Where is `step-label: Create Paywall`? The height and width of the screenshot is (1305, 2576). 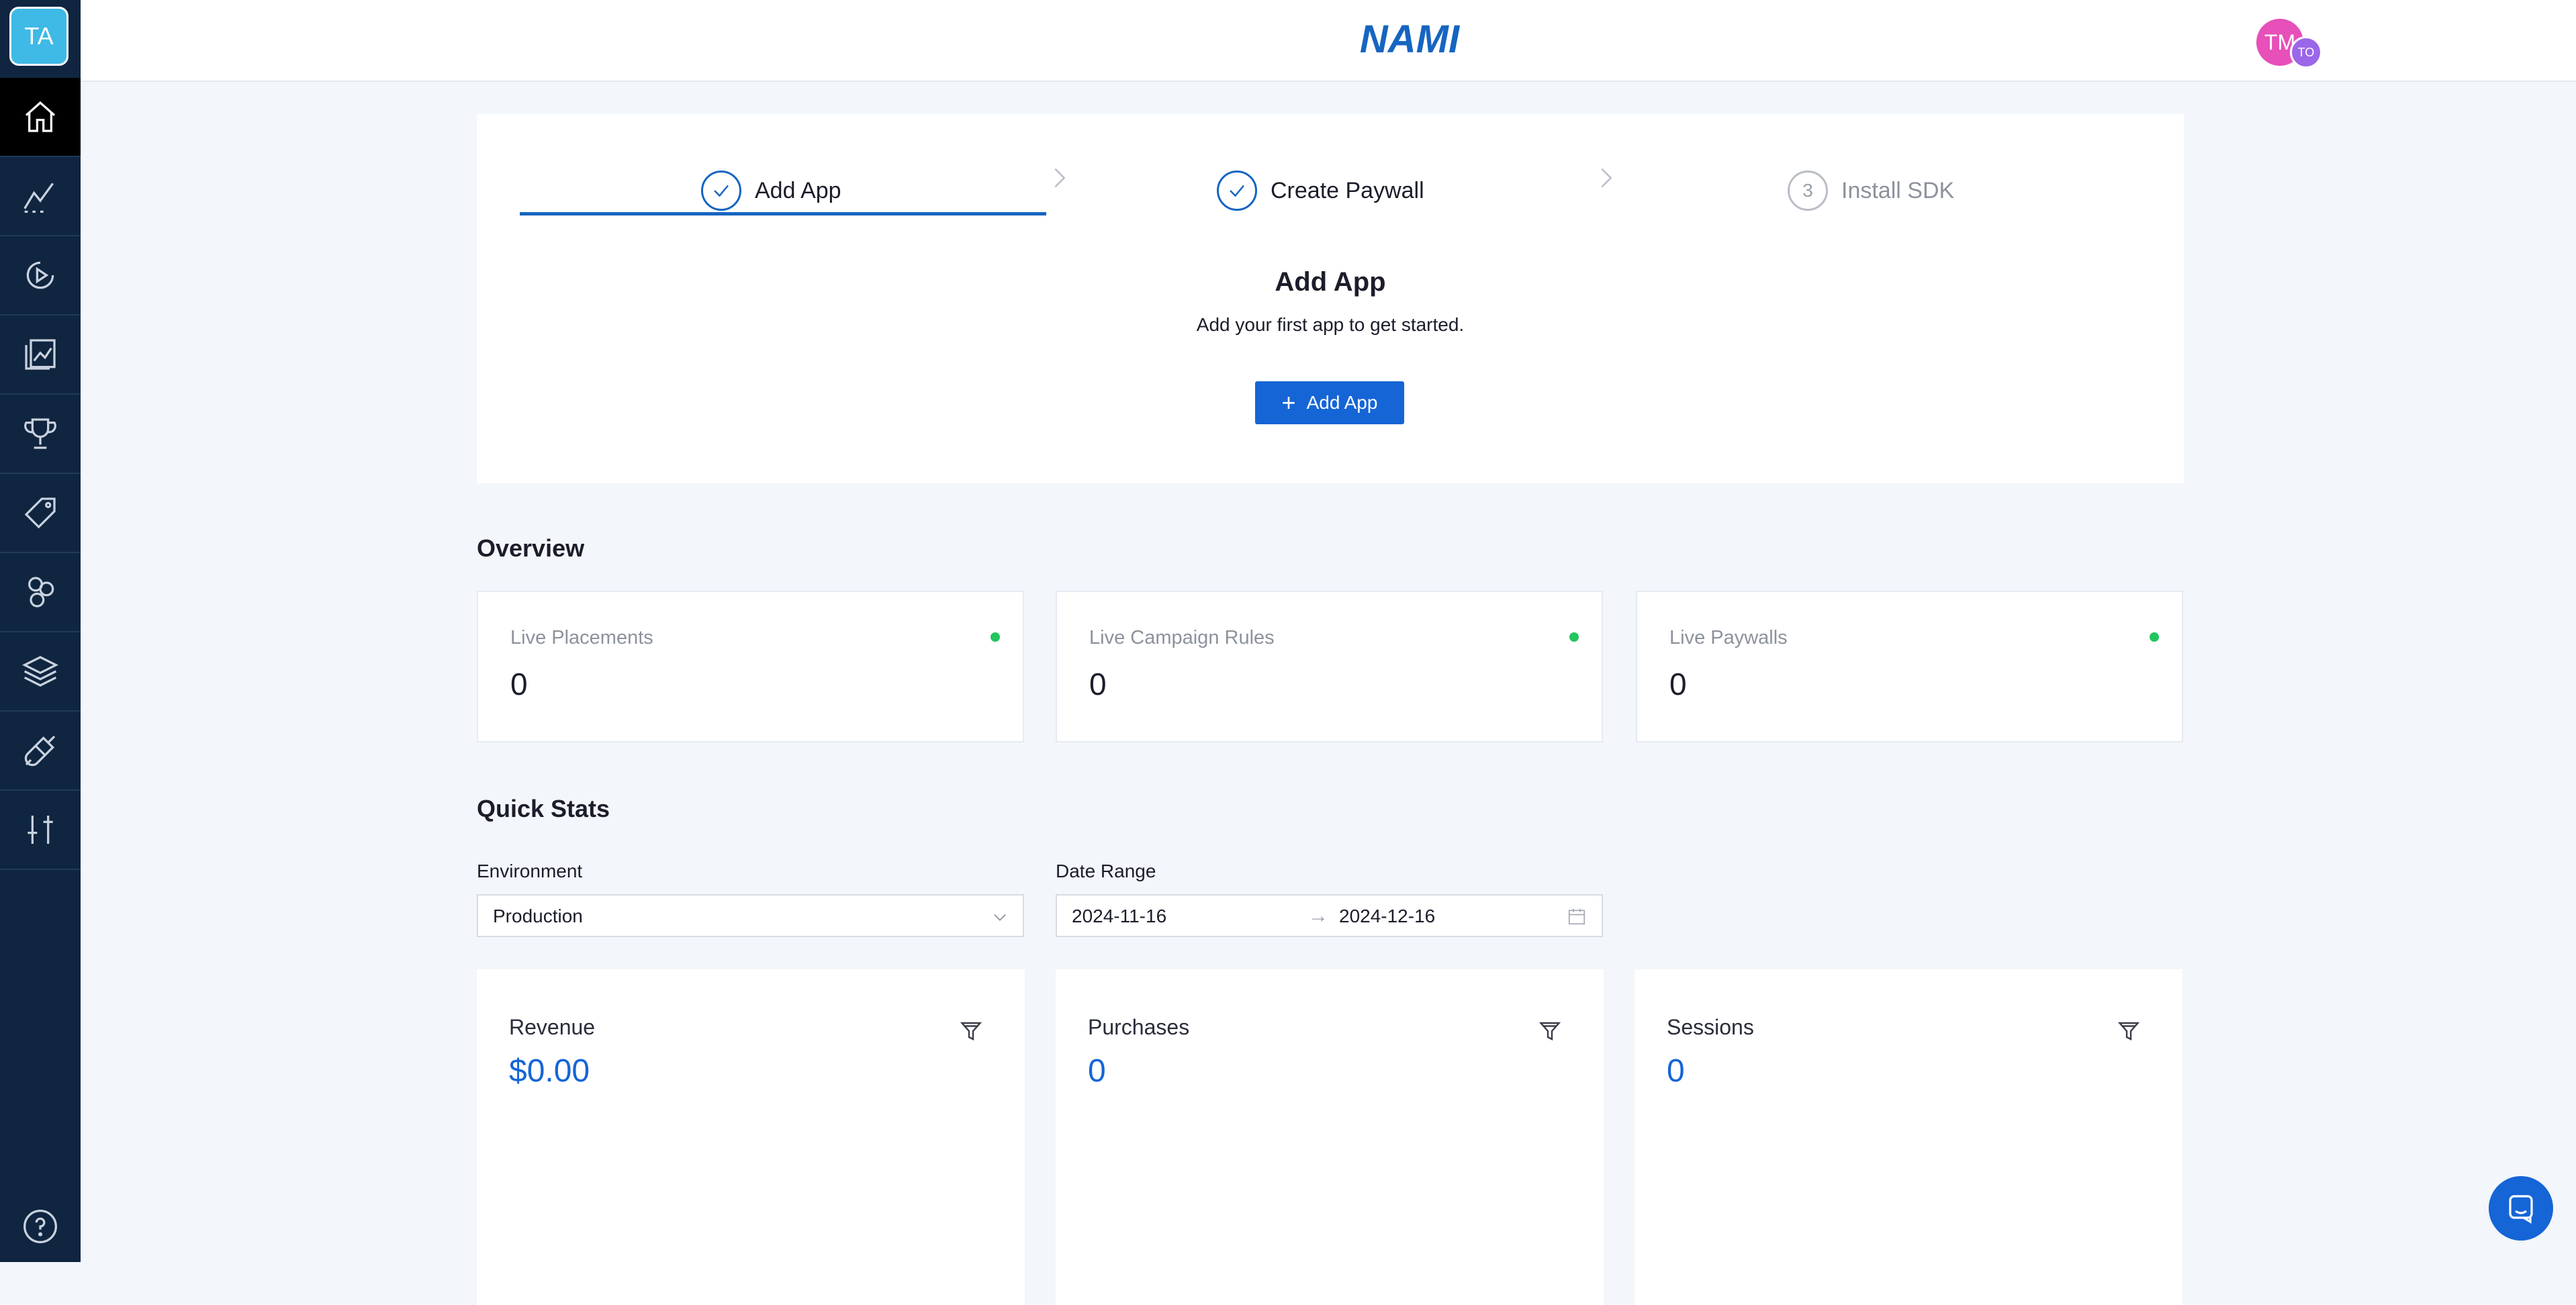
step-label: Create Paywall is located at coordinates (1347, 190).